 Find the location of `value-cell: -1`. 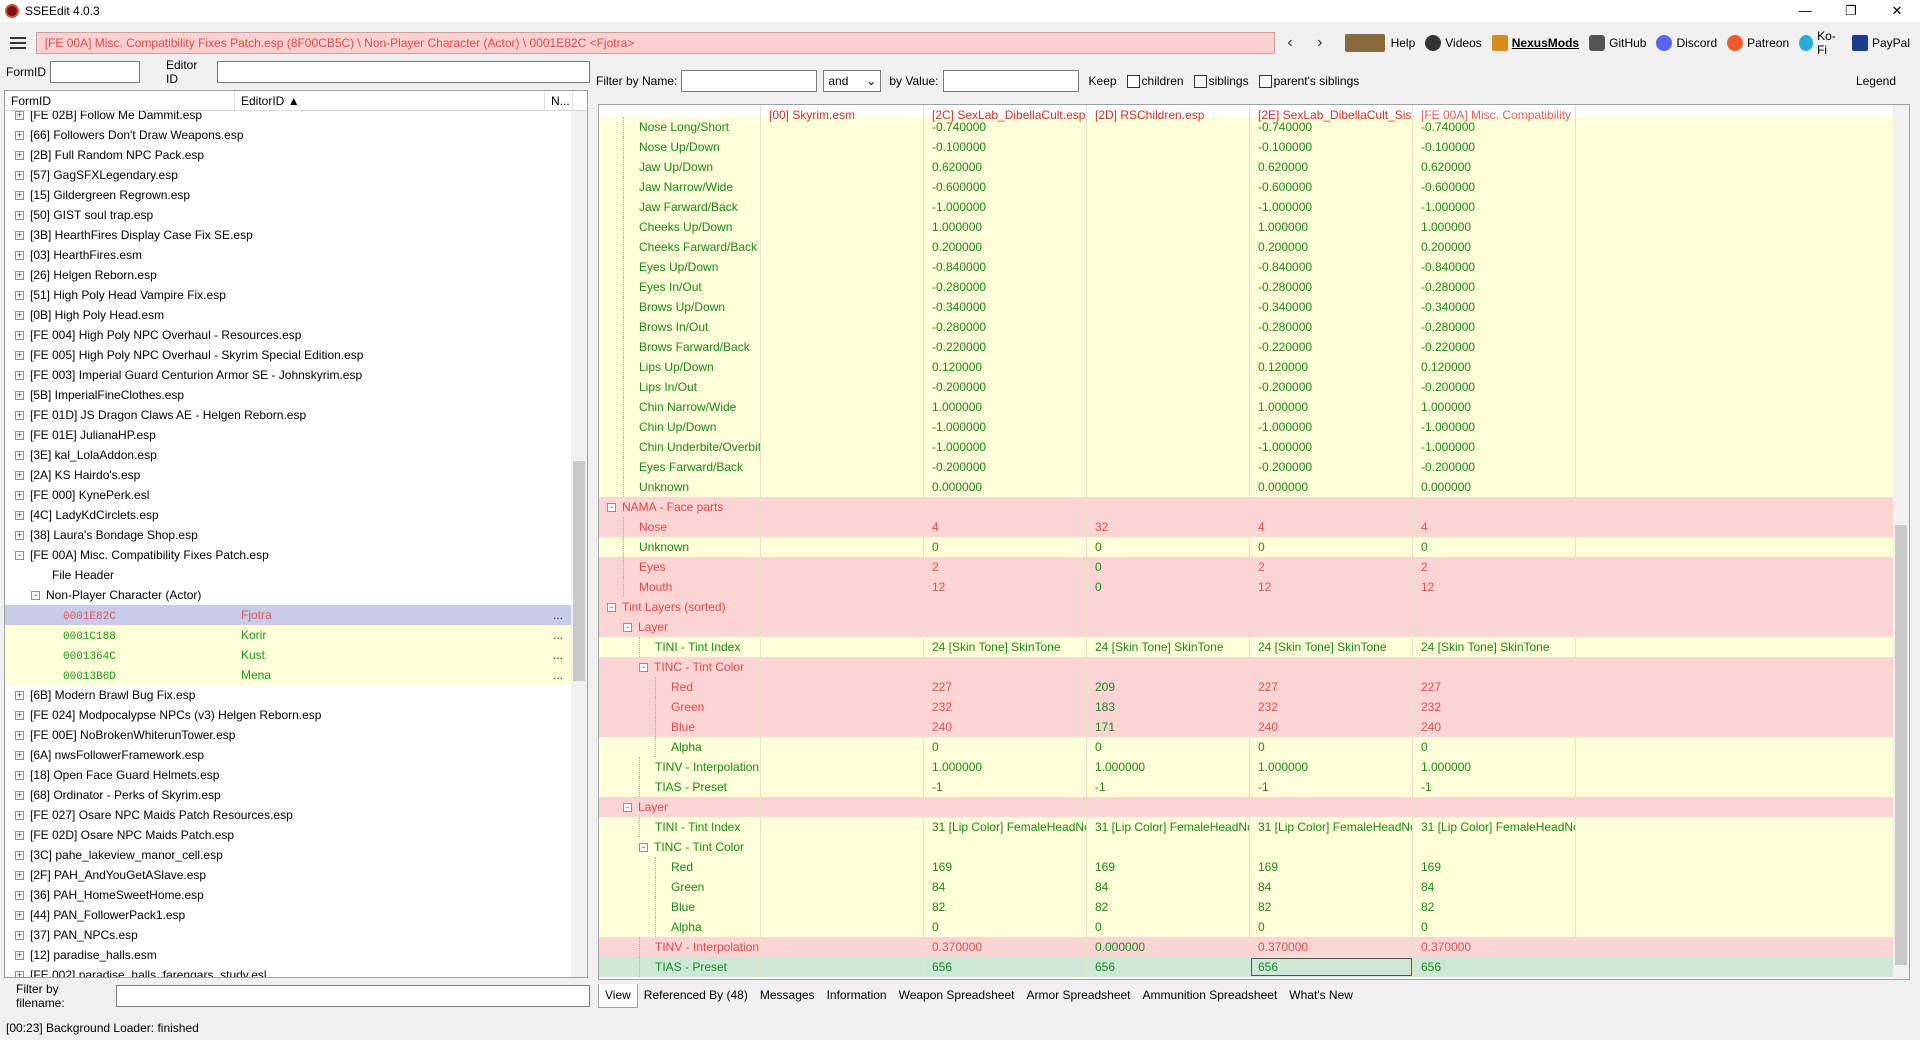

value-cell: -1 is located at coordinates (1168, 787).